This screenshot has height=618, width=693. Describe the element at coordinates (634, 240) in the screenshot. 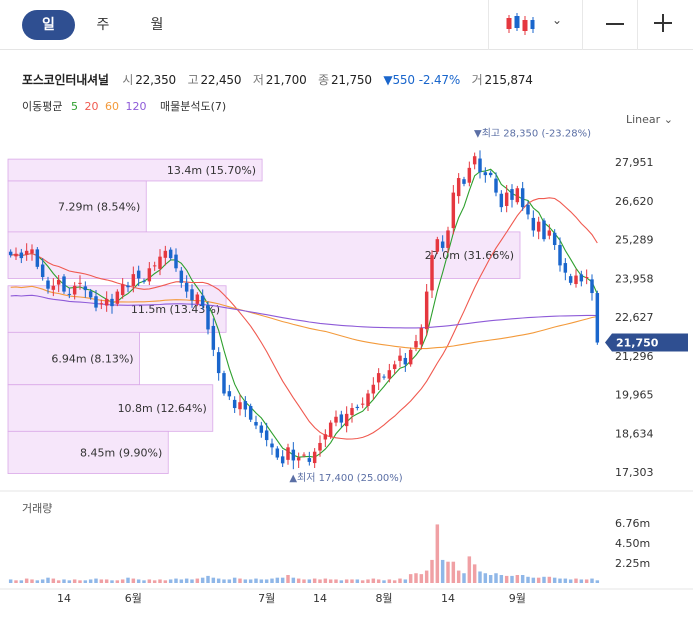

I see `y-tick-label: 25,289` at that location.